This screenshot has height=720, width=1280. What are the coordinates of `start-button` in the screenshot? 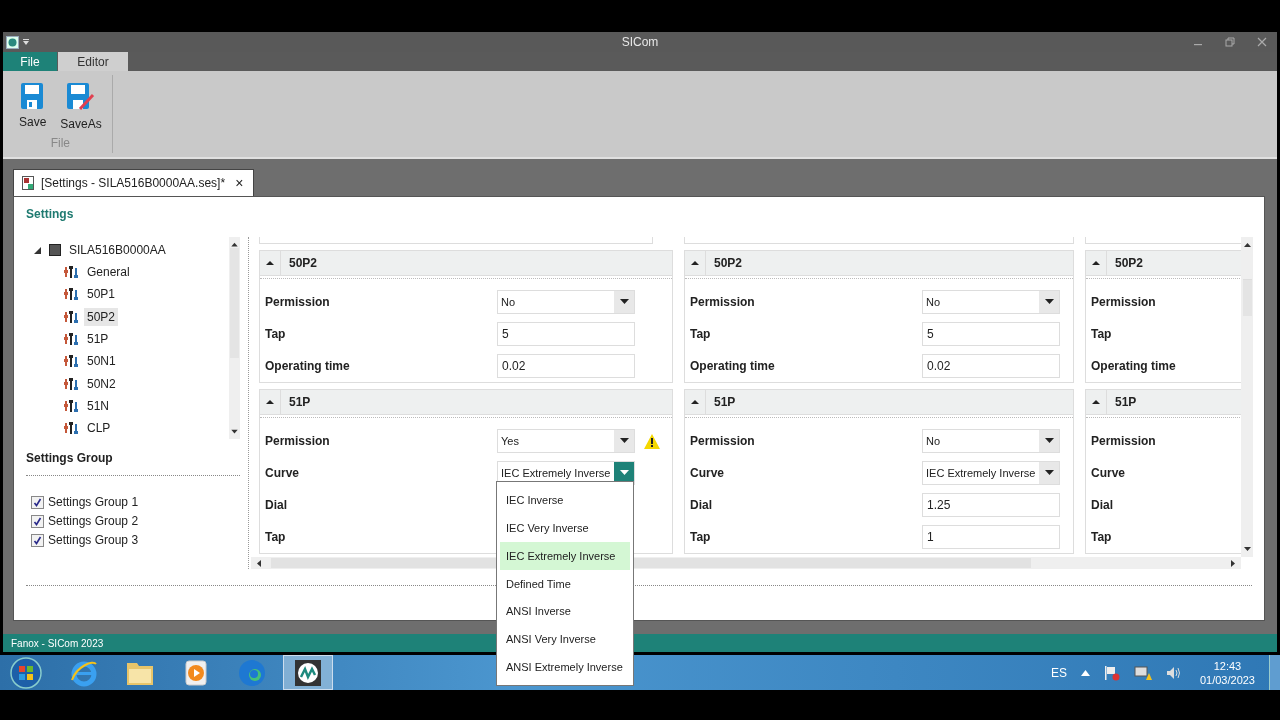 It's located at (26, 672).